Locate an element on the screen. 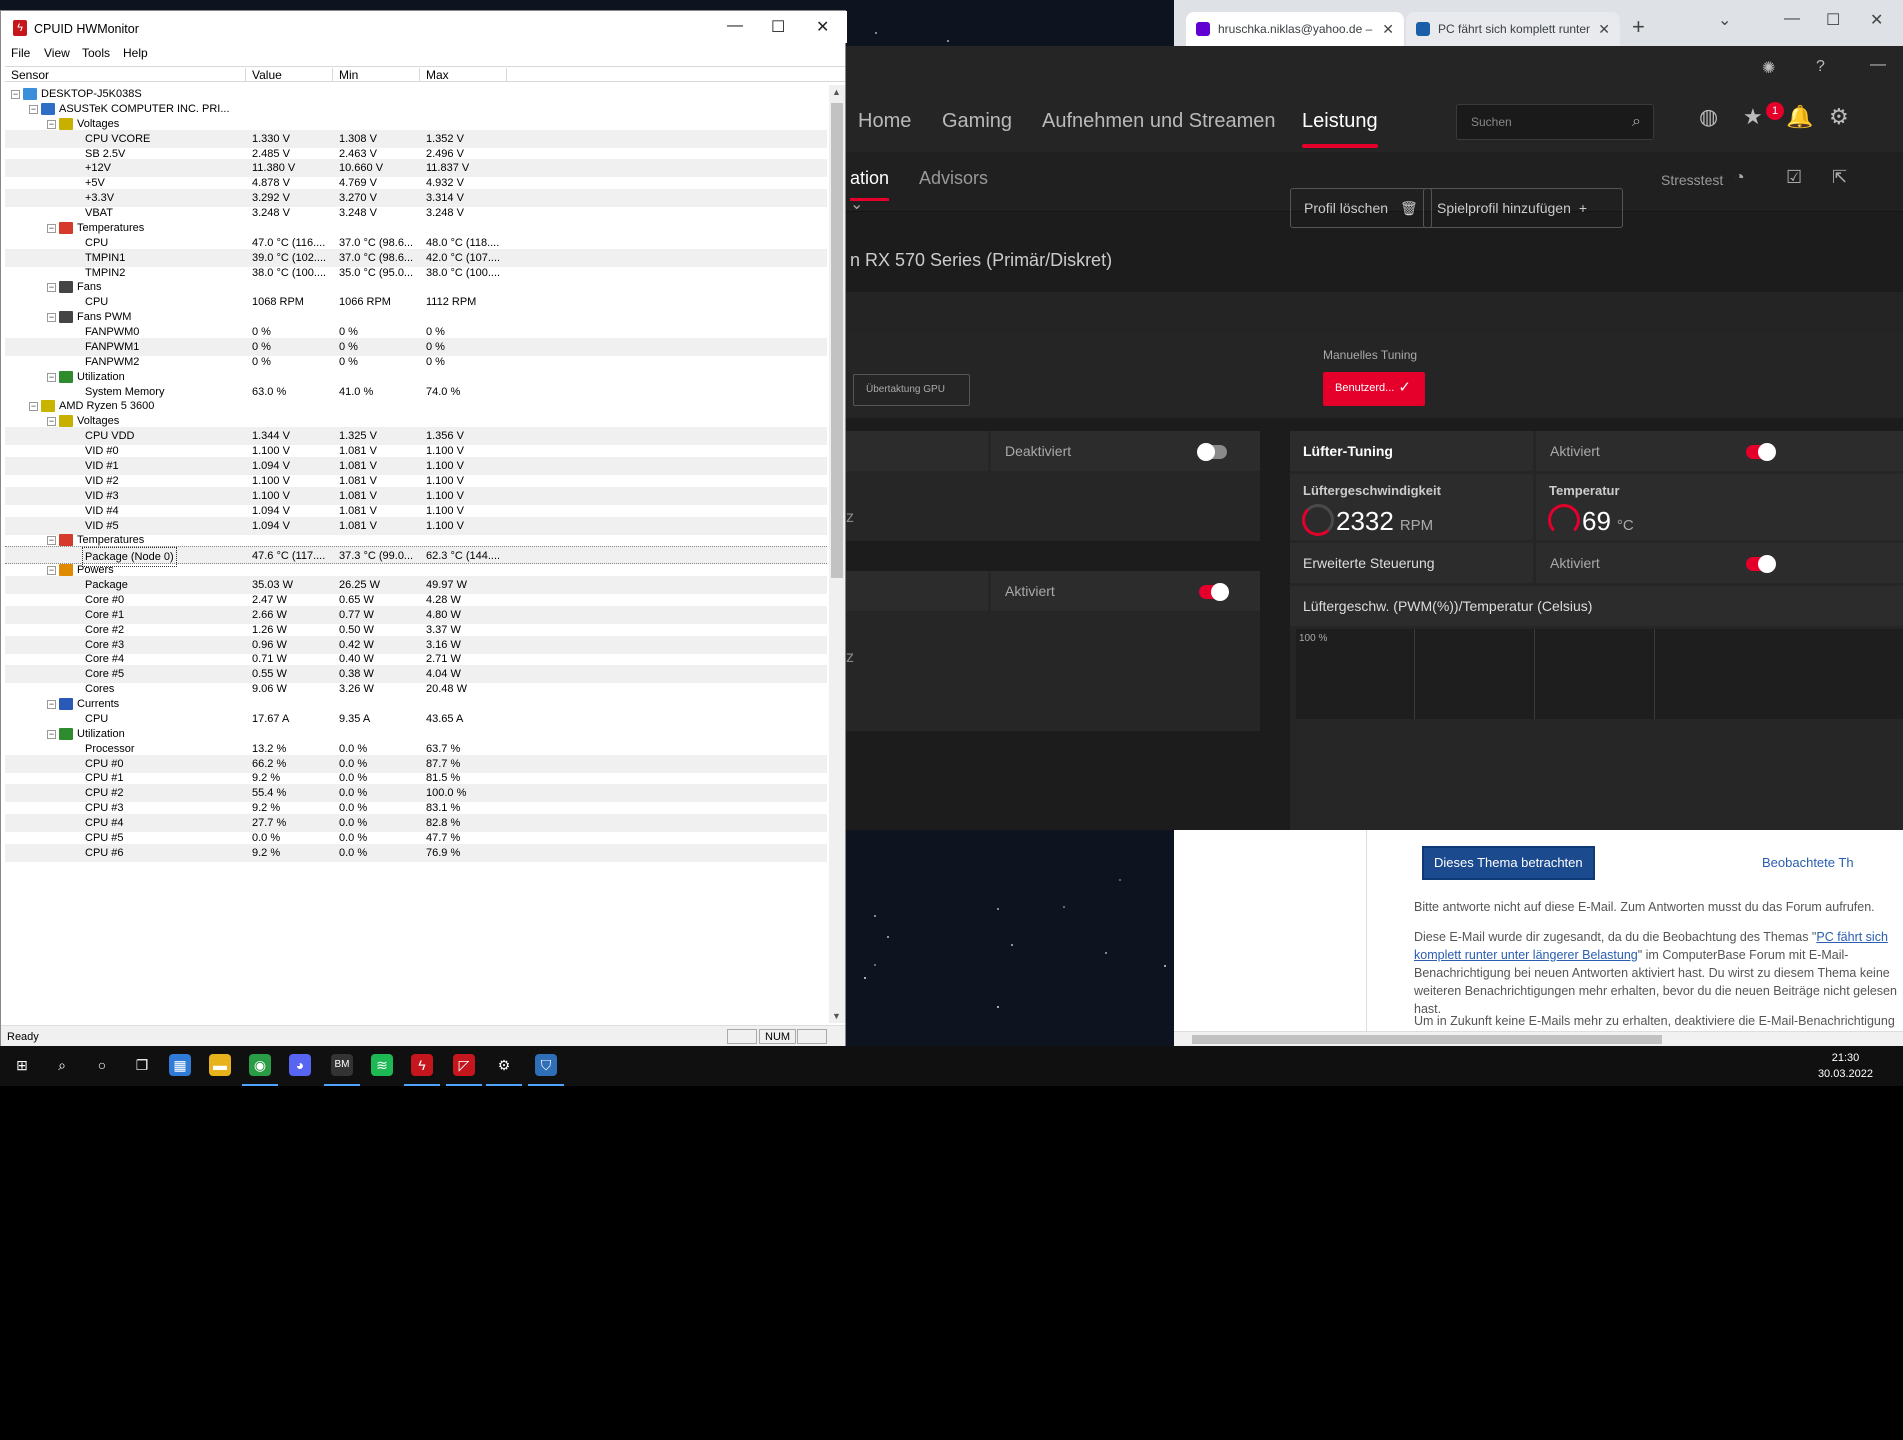 This screenshot has width=1903, height=1440. delete-profile-button: Profil löschen 🗑 is located at coordinates (1361, 208).